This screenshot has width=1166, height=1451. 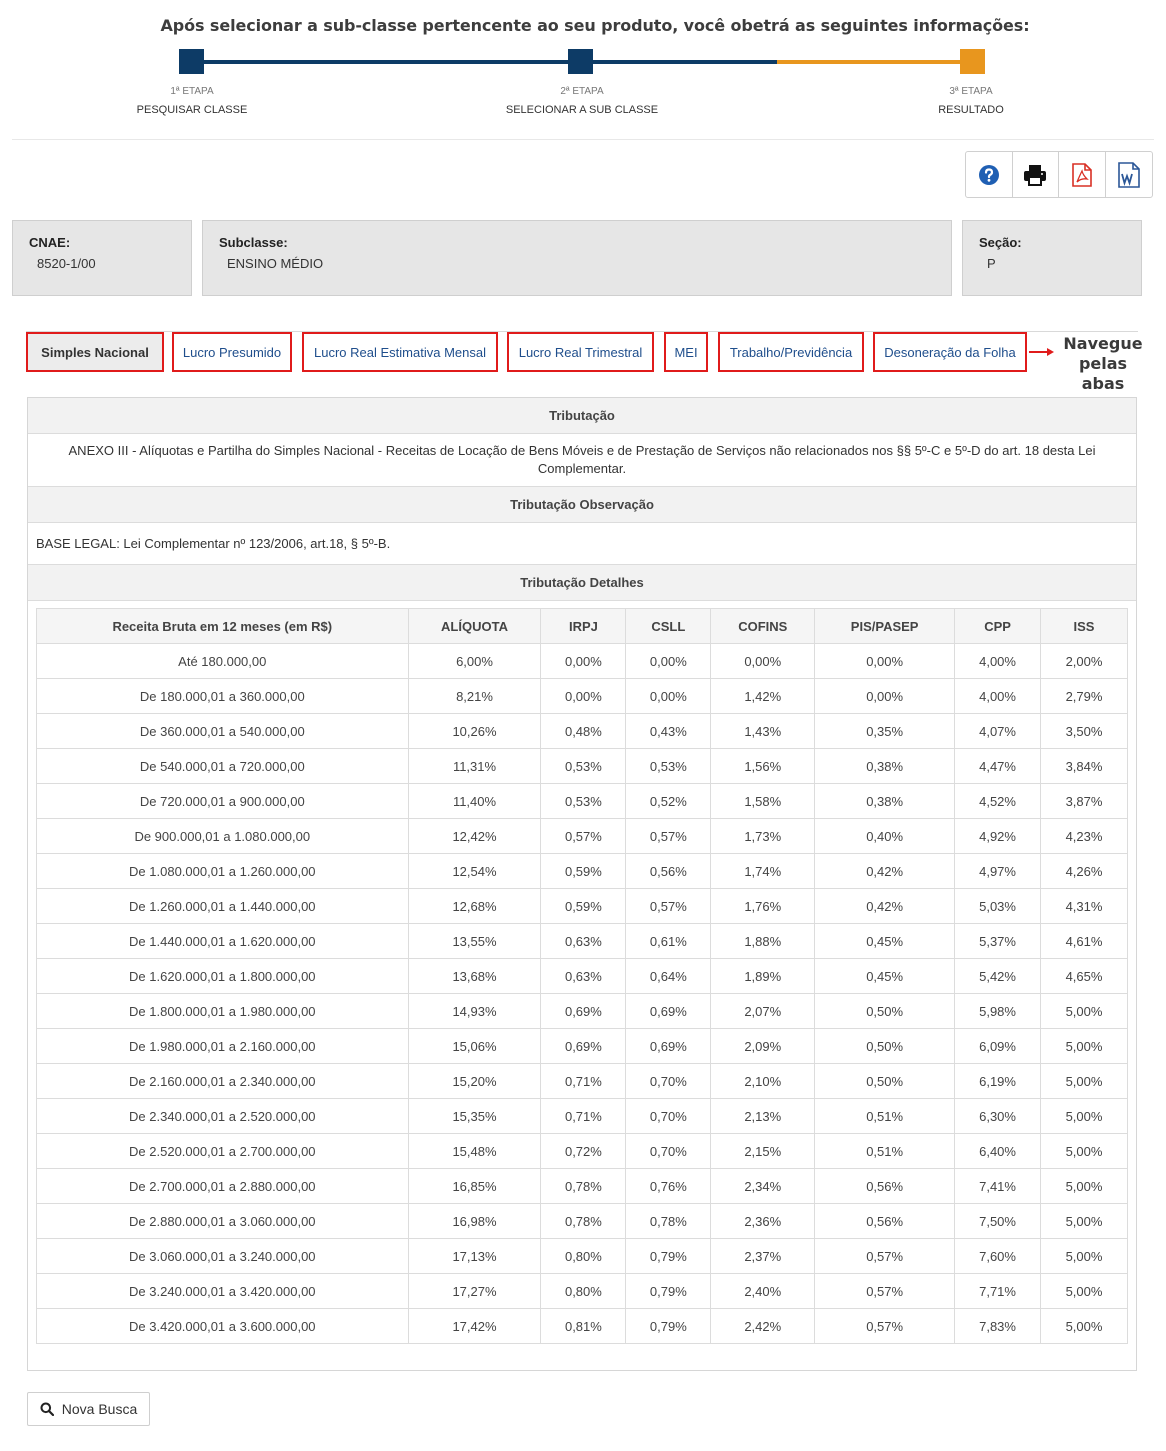 What do you see at coordinates (474, 801) in the screenshot?
I see `table-cell: 11,40%` at bounding box center [474, 801].